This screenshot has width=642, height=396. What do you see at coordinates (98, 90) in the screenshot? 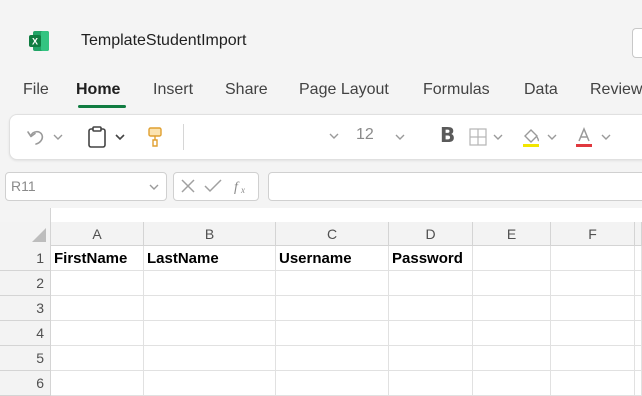
I see `tab-home: Home` at bounding box center [98, 90].